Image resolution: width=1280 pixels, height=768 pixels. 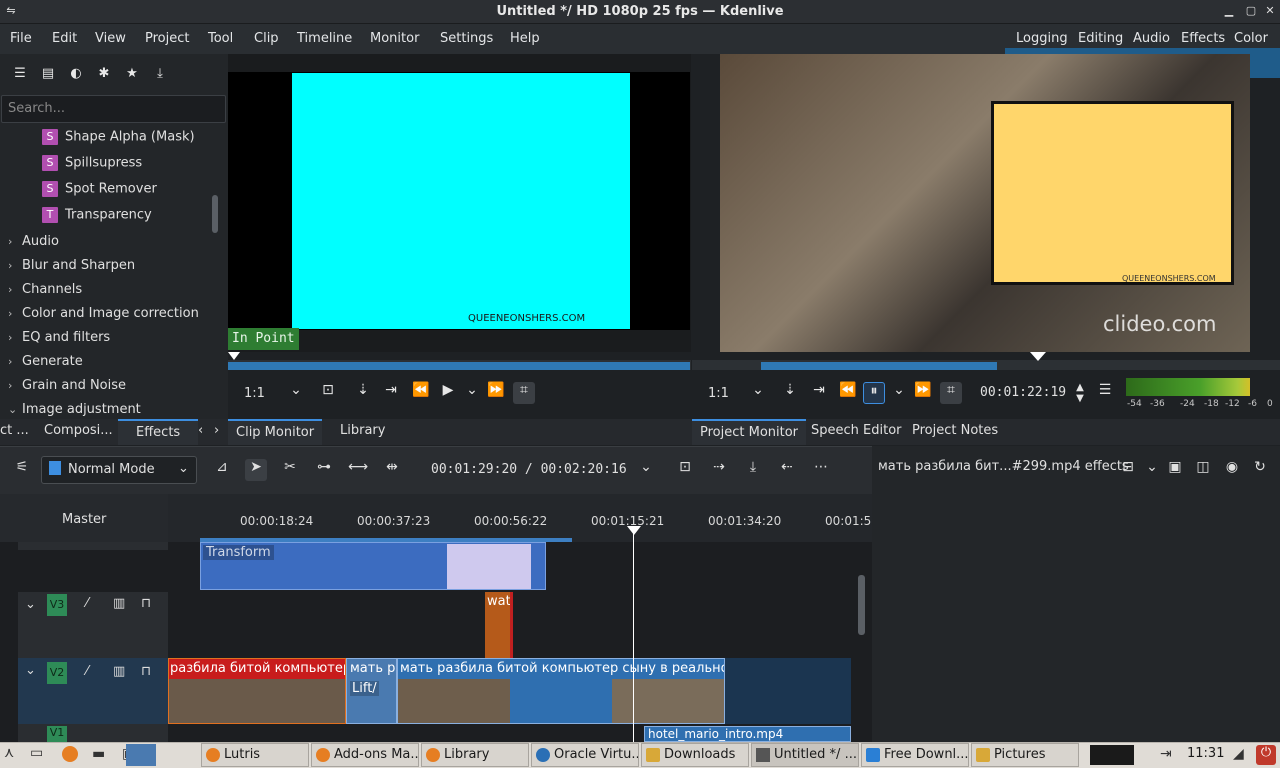 I want to click on task-lutris: Lutris, so click(x=255, y=755).